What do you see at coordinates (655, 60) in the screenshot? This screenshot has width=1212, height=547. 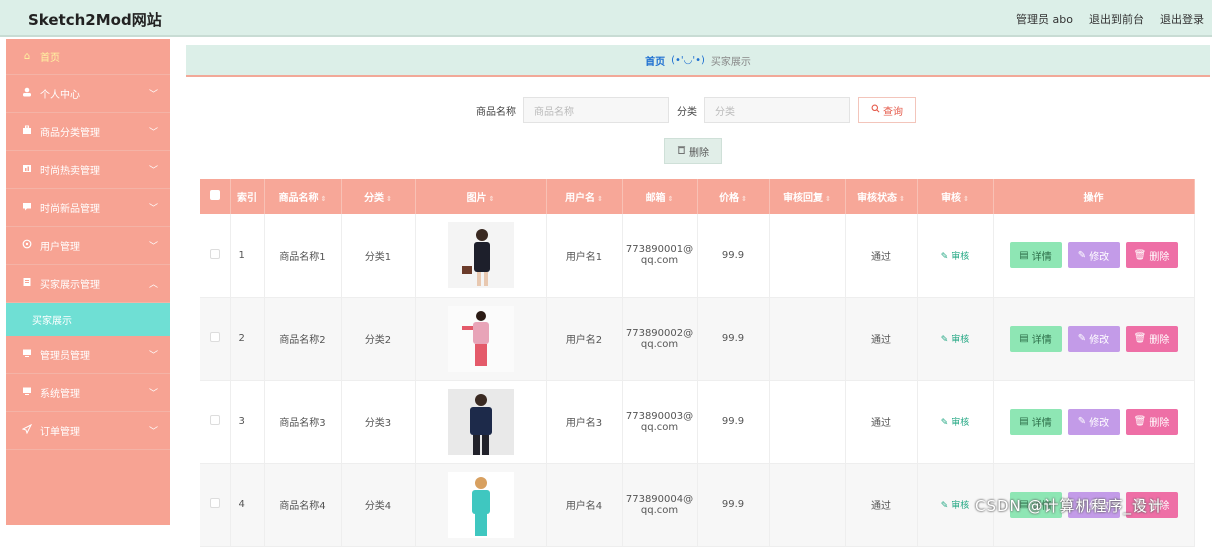 I see `breadcrumb-home: 首页` at bounding box center [655, 60].